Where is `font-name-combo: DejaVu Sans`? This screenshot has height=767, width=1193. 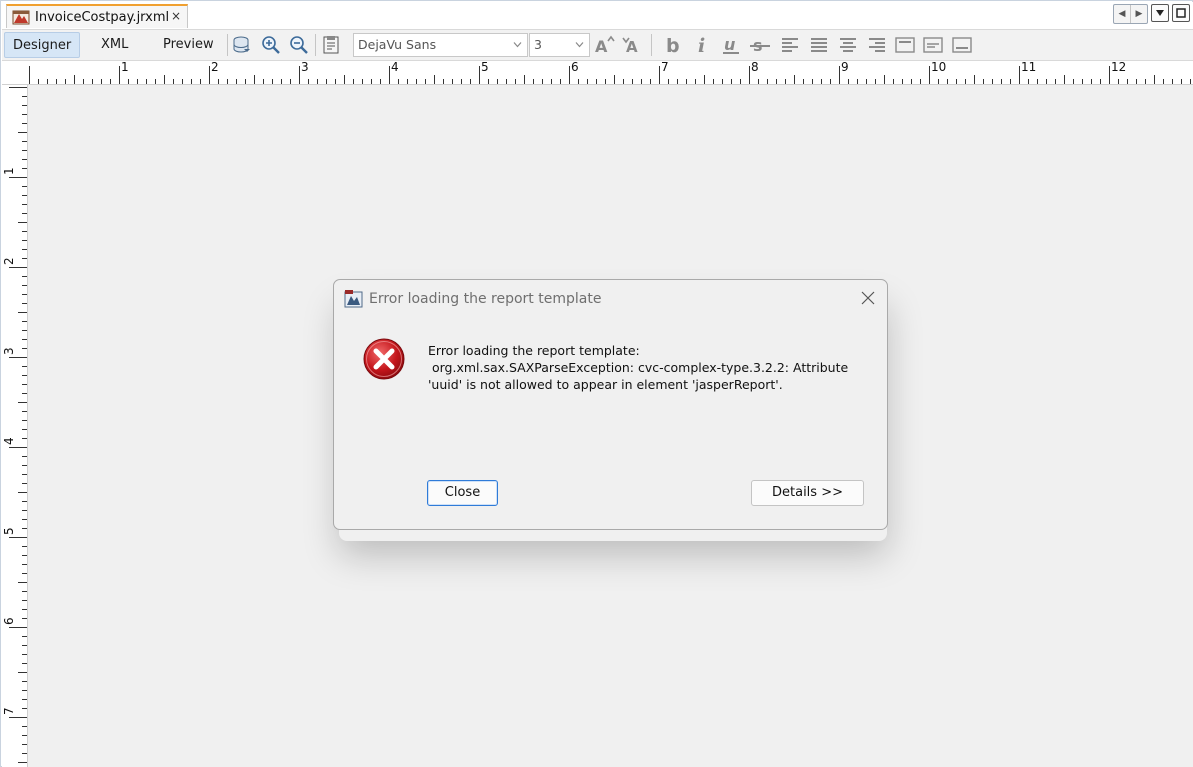
font-name-combo: DejaVu Sans is located at coordinates (440, 45).